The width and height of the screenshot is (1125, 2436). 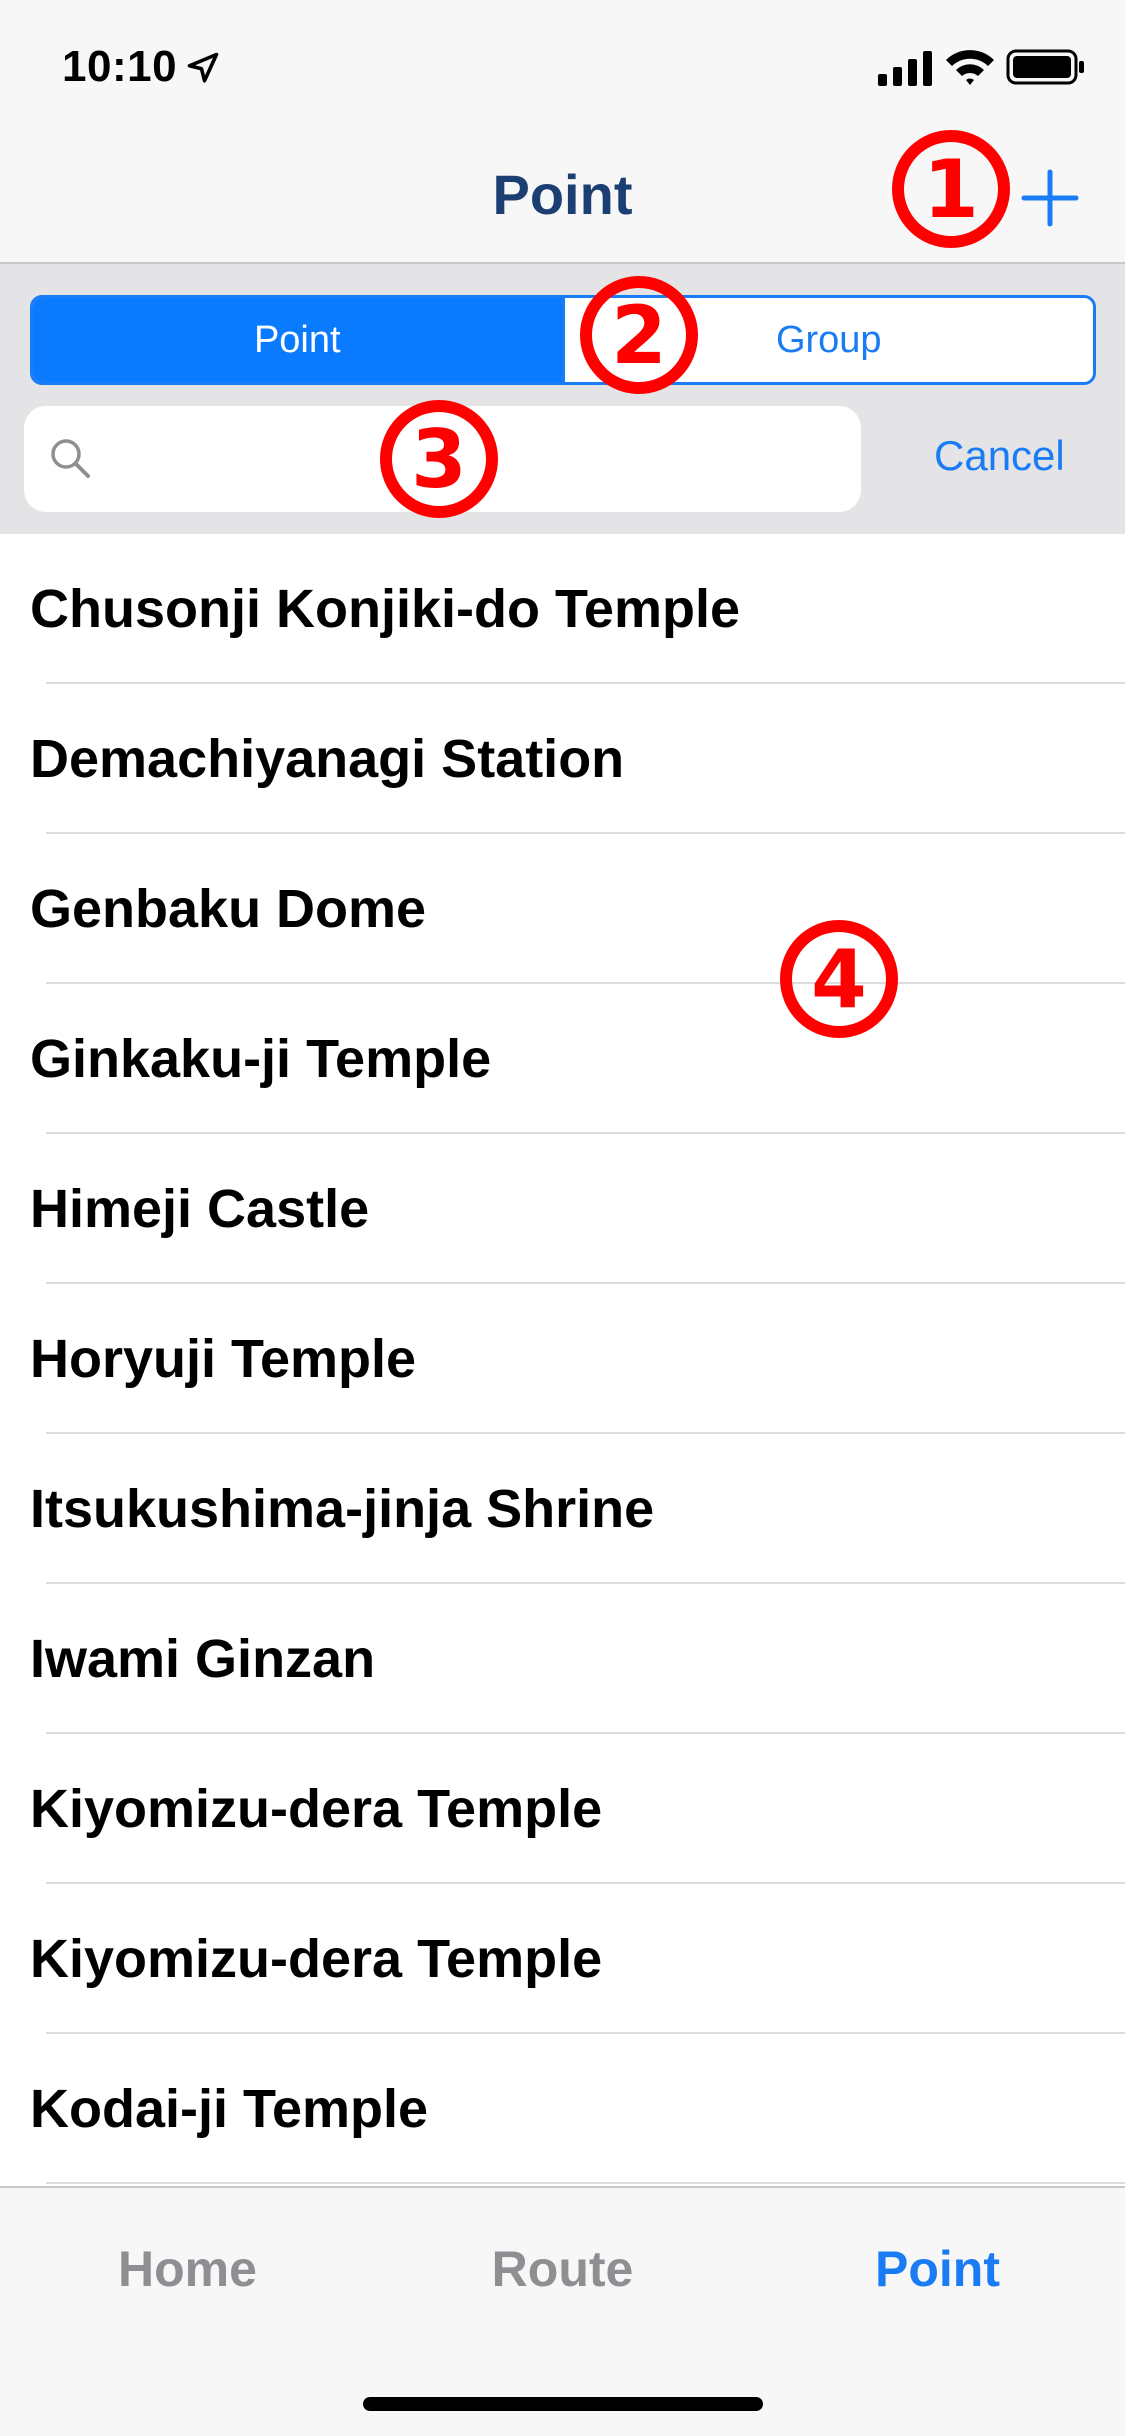 I want to click on tab-route: Route, so click(x=562, y=2269).